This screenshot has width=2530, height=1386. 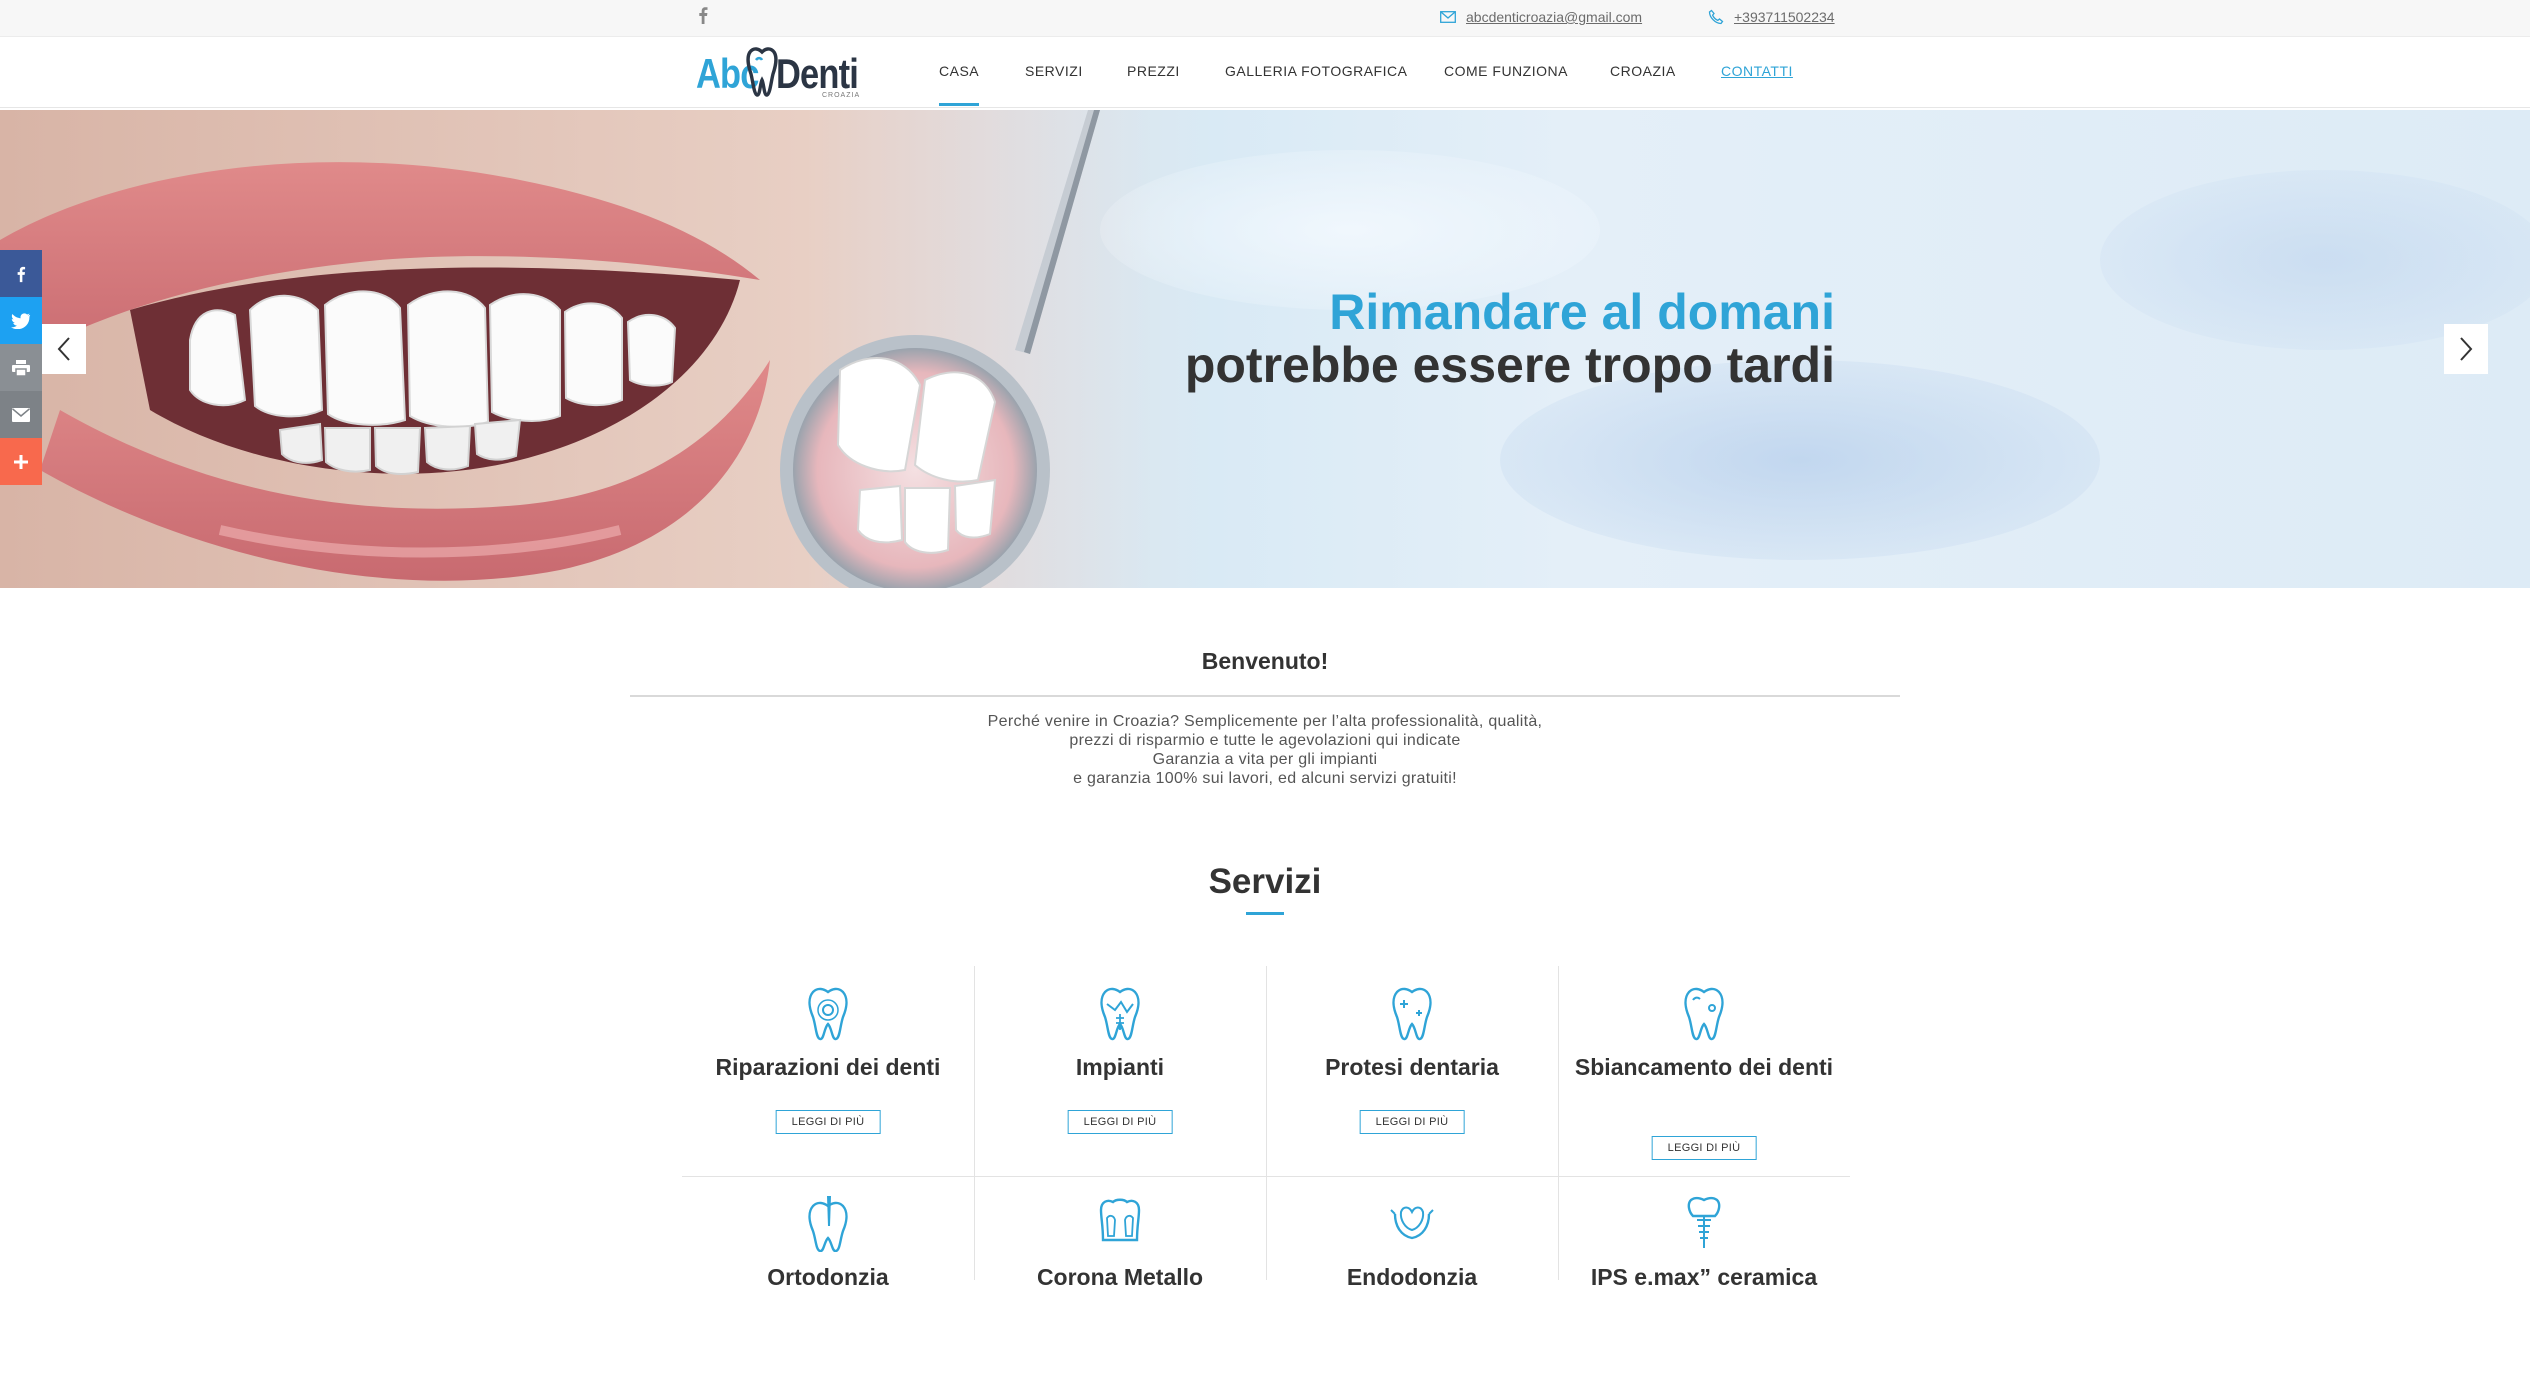 What do you see at coordinates (2315, 260) in the screenshot?
I see `hero-bg-cloud` at bounding box center [2315, 260].